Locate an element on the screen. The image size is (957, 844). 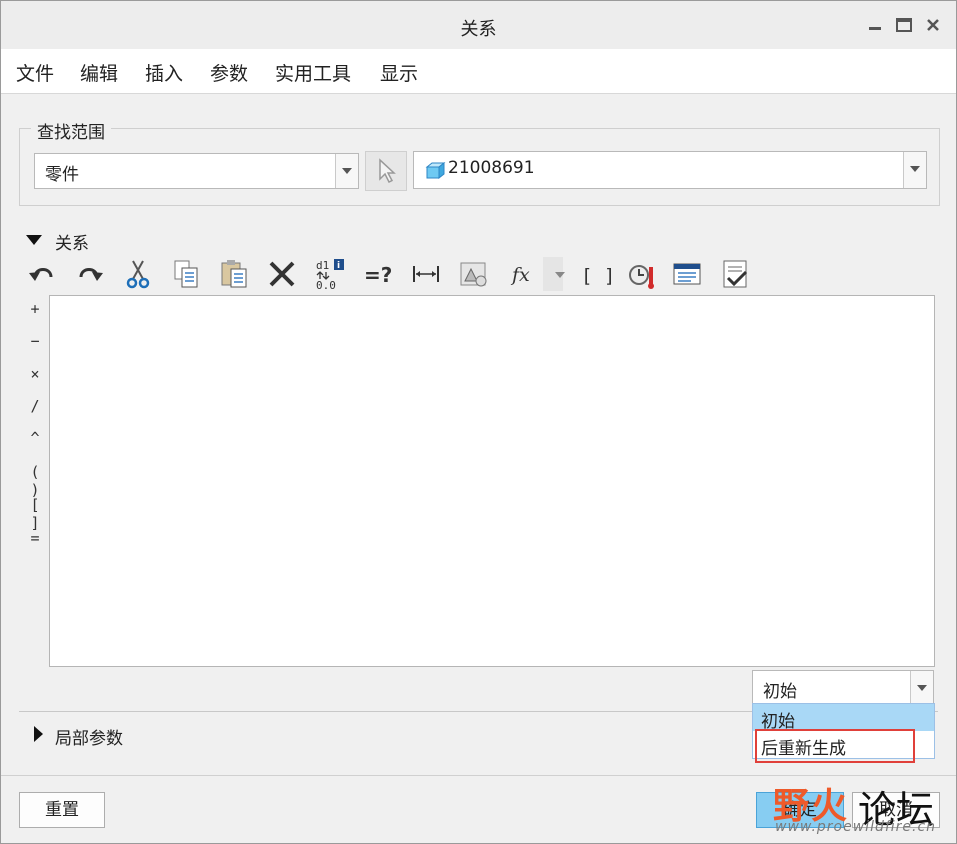
regen-option-initial: 初始 is located at coordinates (843, 718).